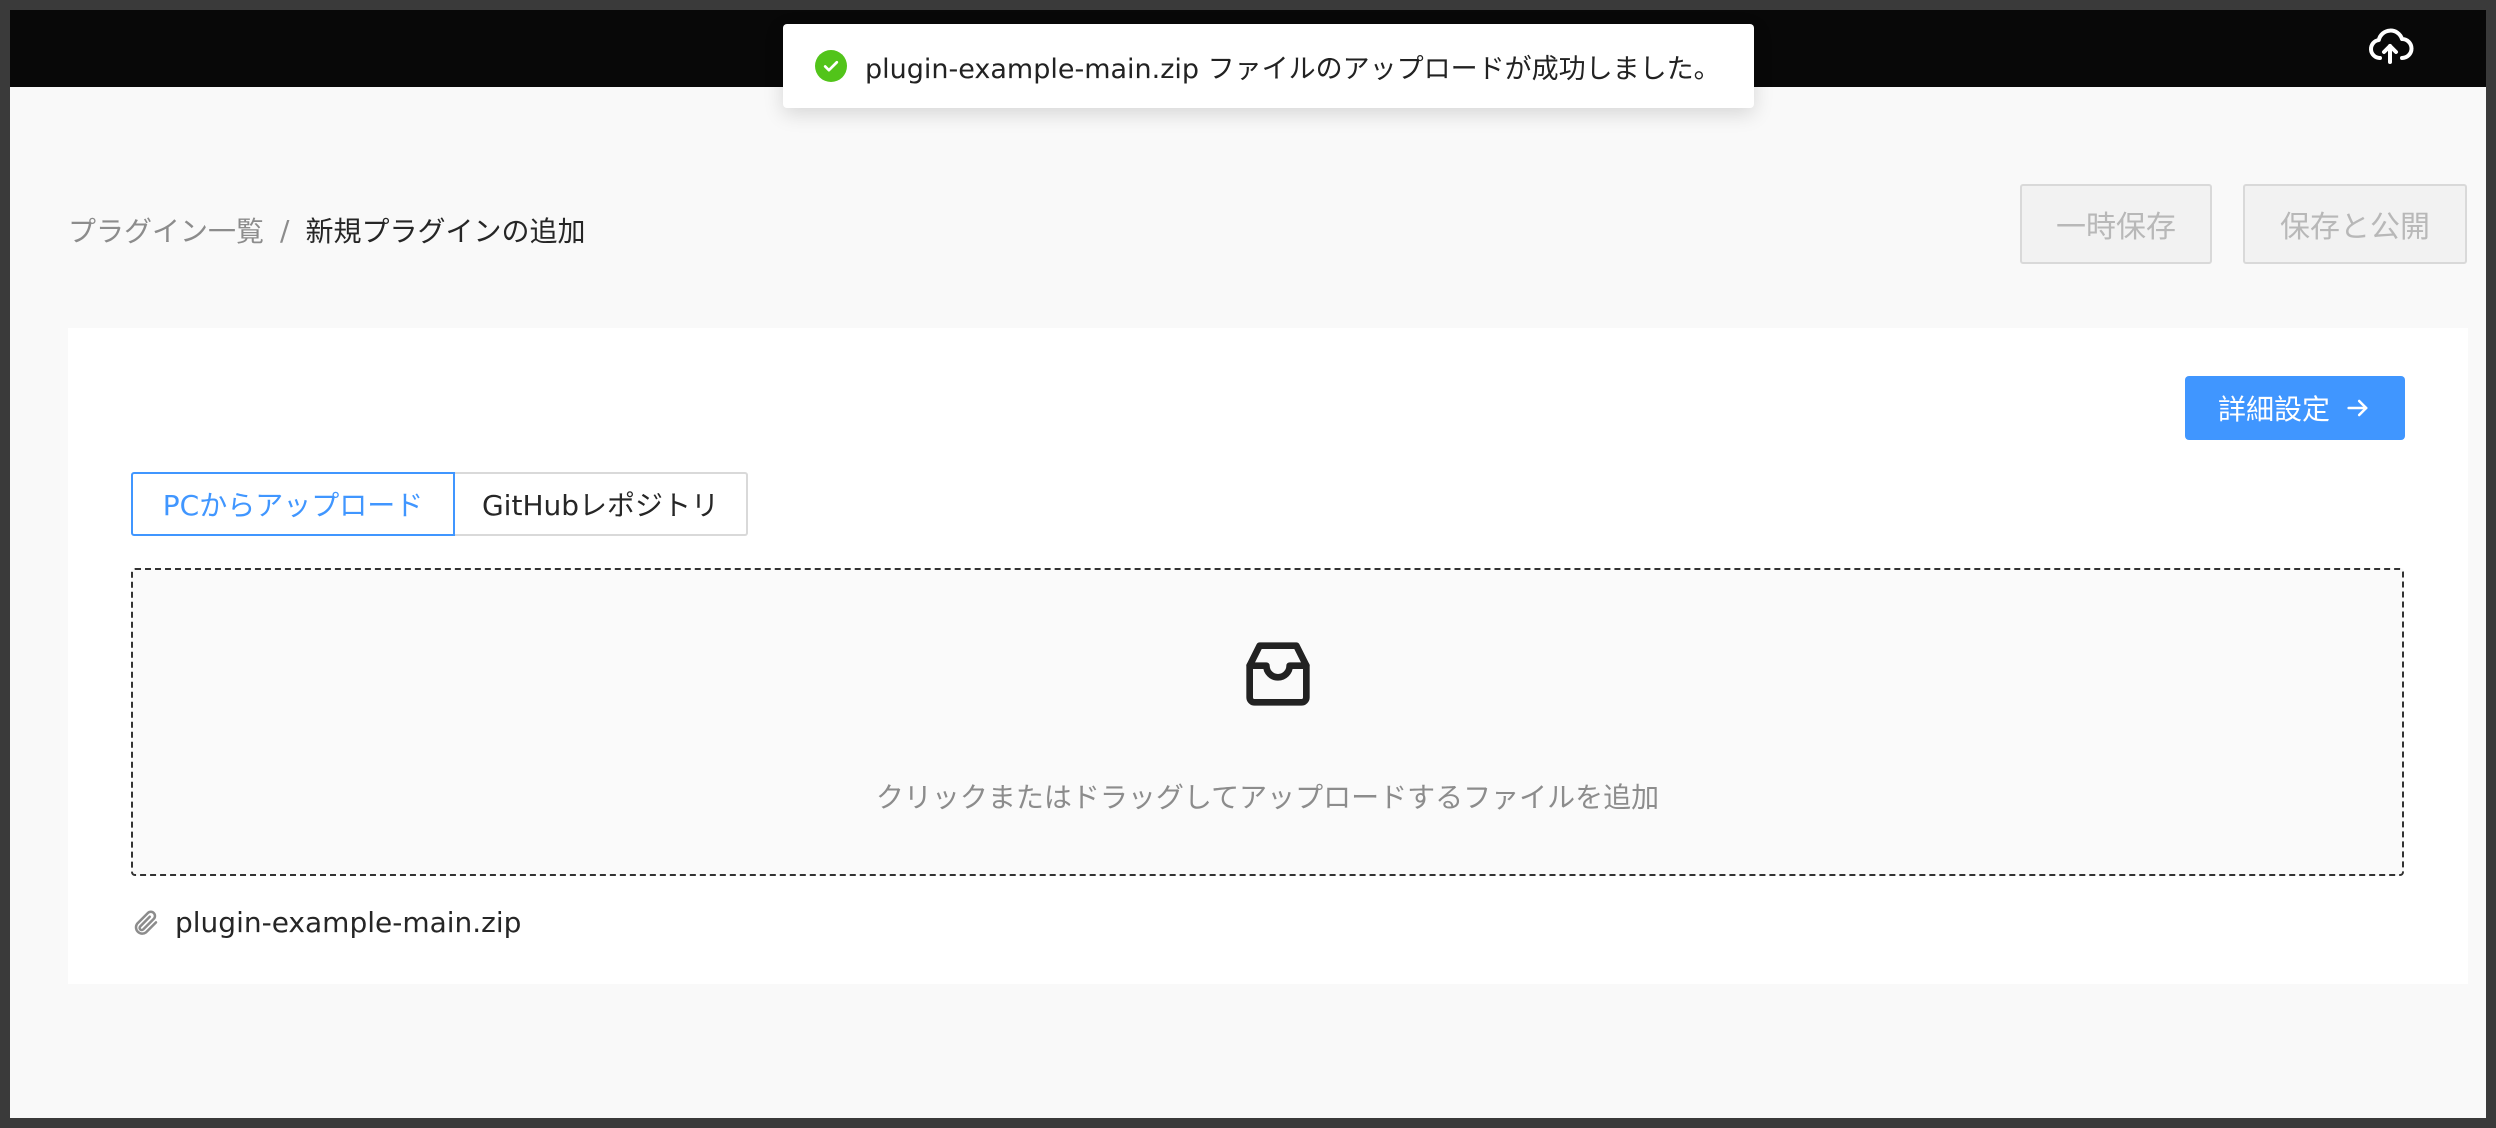 Image resolution: width=2496 pixels, height=1128 pixels. Describe the element at coordinates (348, 922) in the screenshot. I see `uploaded-file-name: plugin-example-main.zip` at that location.